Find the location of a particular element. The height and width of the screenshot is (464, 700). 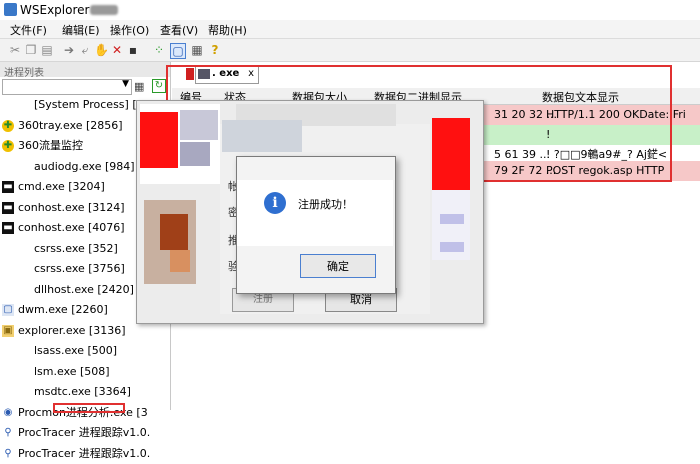

process-label: conhost.exe [3124] is located at coordinates (71, 207).